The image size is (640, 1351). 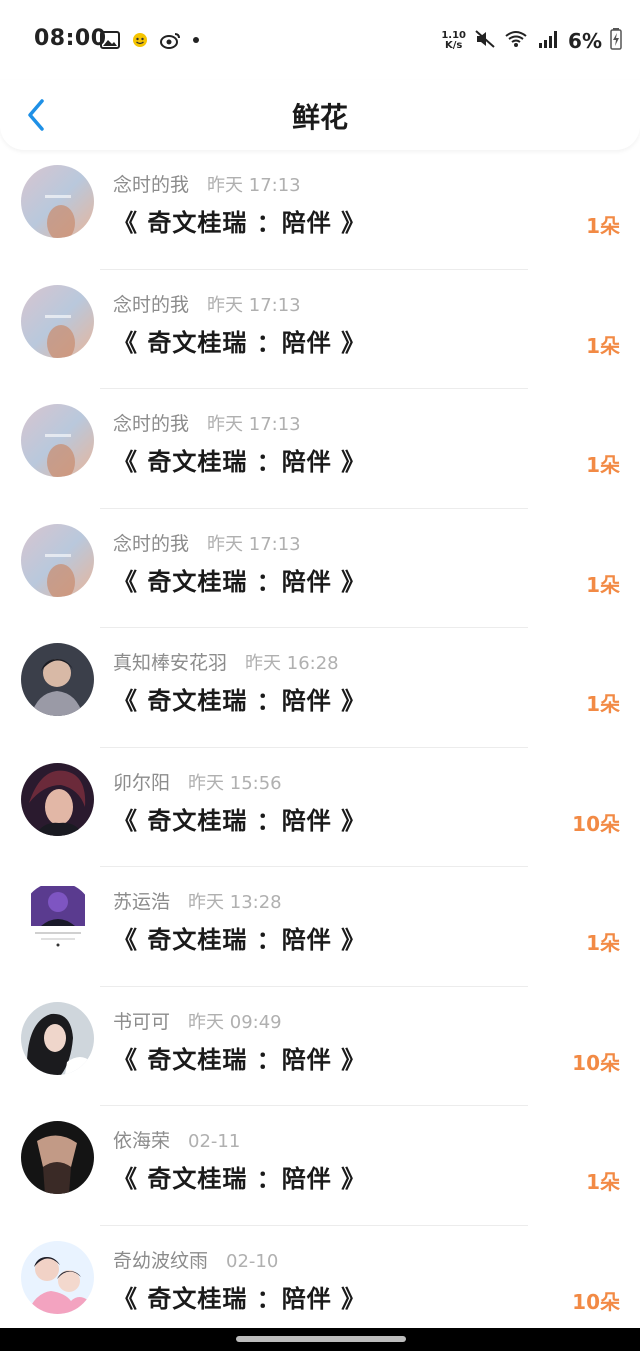 What do you see at coordinates (214, 1141) in the screenshot?
I see `timestamp: 02-11` at bounding box center [214, 1141].